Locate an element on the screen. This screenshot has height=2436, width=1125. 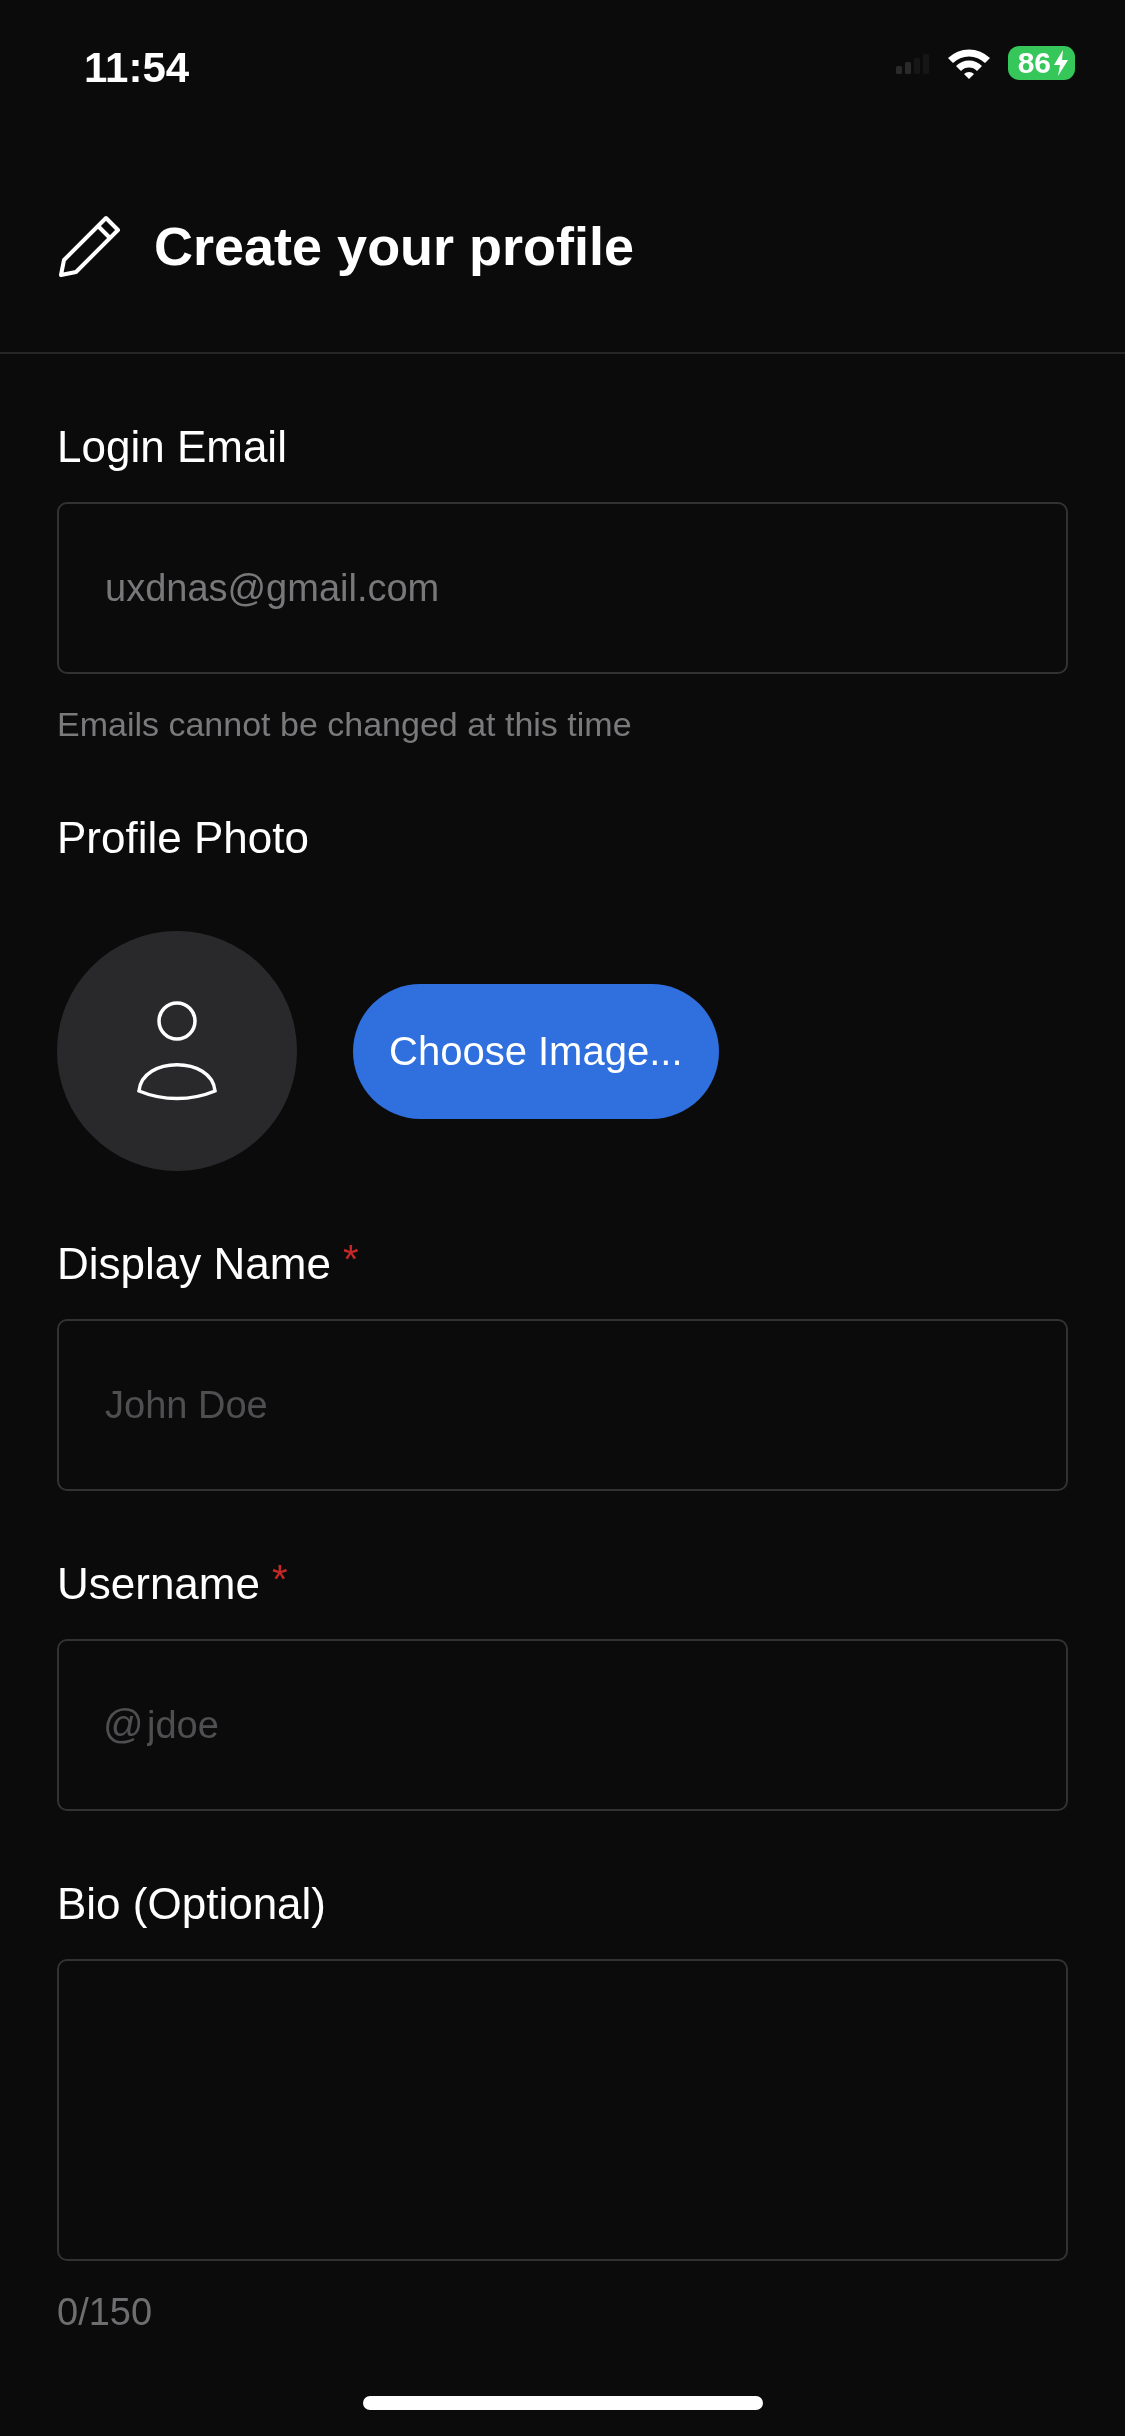
field-label: Bio (Optional) is located at coordinates (191, 1904).